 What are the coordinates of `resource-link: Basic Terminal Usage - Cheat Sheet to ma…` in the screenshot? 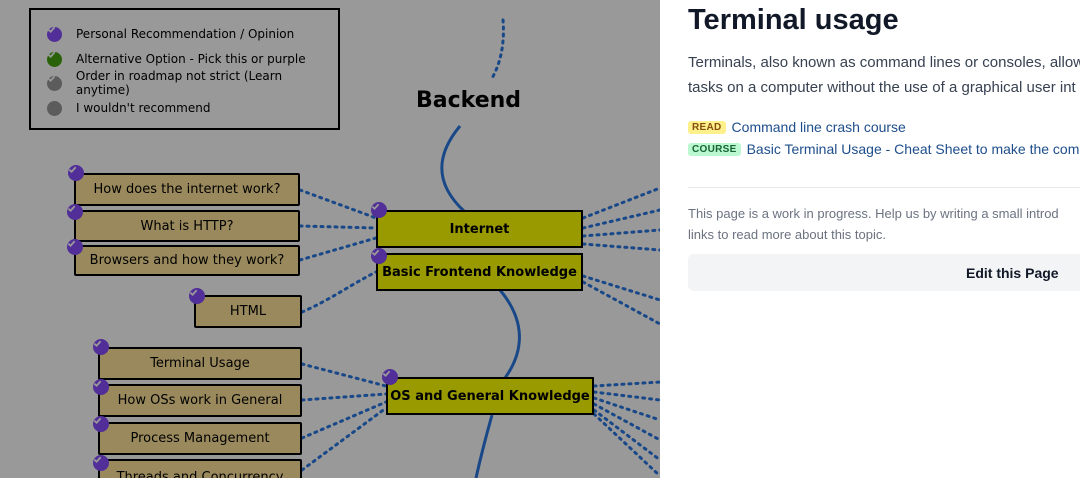 It's located at (913, 149).